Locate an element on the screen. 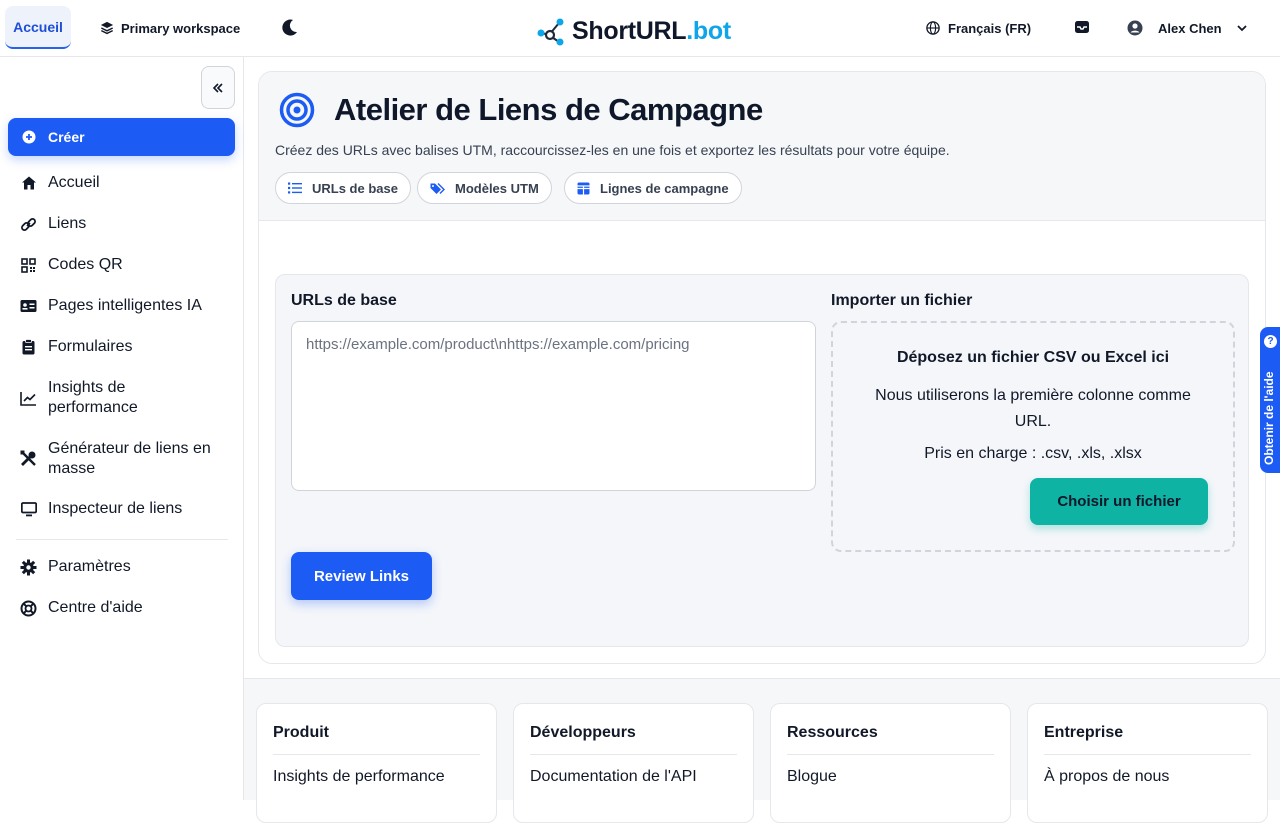 The image size is (1280, 823). footer-heading: Développeurs is located at coordinates (583, 732).